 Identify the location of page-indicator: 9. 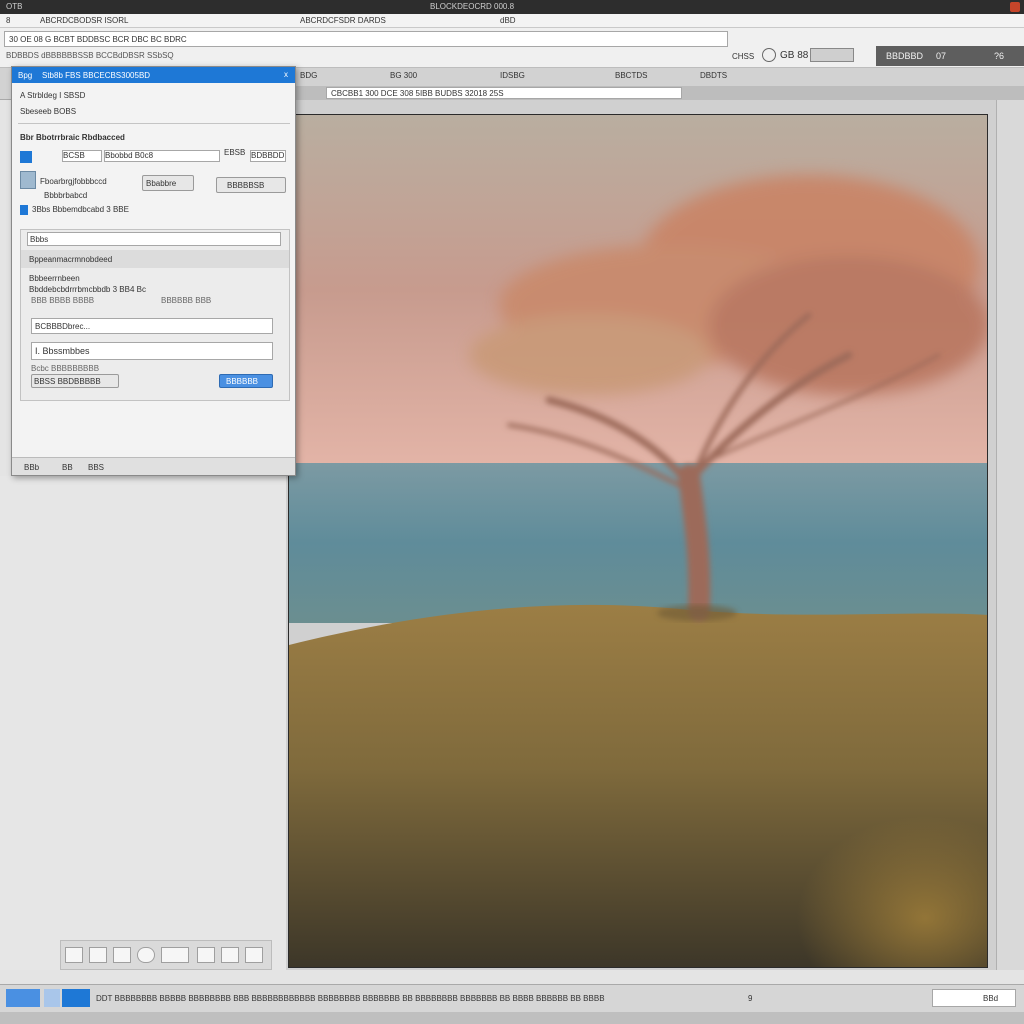
(750, 998).